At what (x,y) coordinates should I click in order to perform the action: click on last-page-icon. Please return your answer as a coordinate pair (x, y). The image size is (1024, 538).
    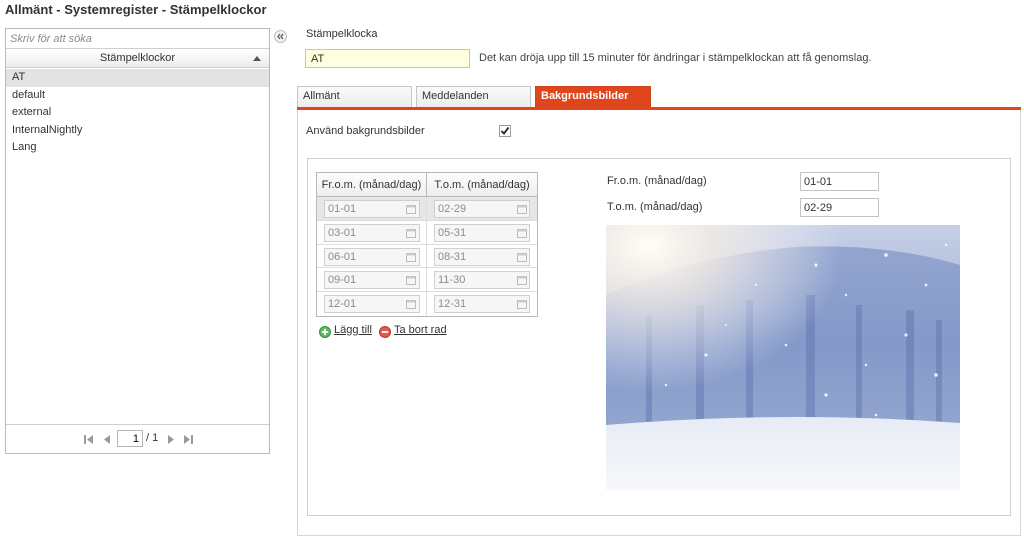
    Looking at the image, I should click on (188, 439).